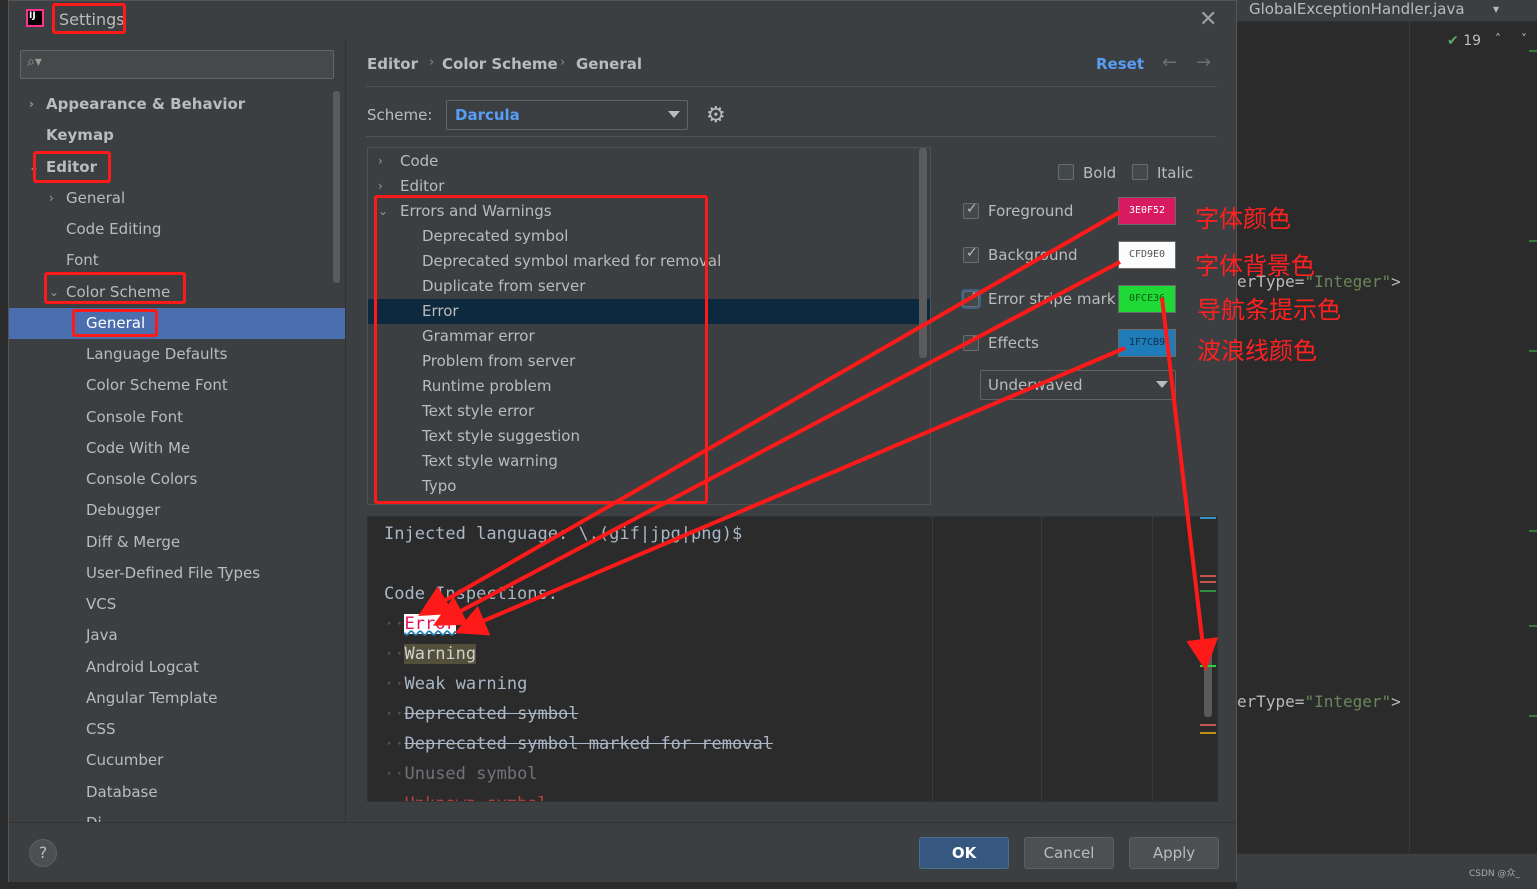 This screenshot has height=889, width=1537. What do you see at coordinates (1409, 437) in the screenshot?
I see `editor-divider` at bounding box center [1409, 437].